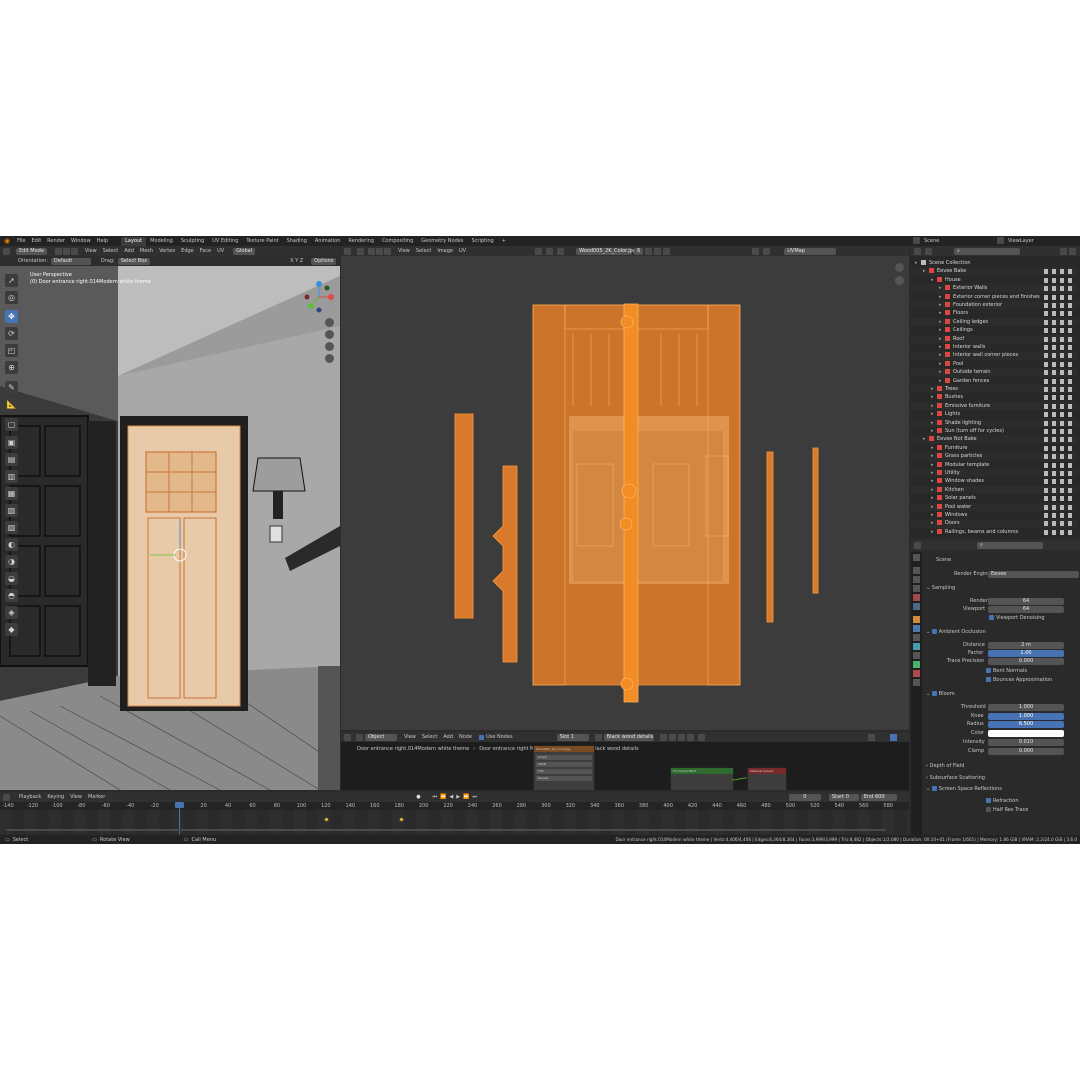 This screenshot has height=1080, width=1080. What do you see at coordinates (11, 459) in the screenshot?
I see `inset-tool-icon: ▤` at bounding box center [11, 459].